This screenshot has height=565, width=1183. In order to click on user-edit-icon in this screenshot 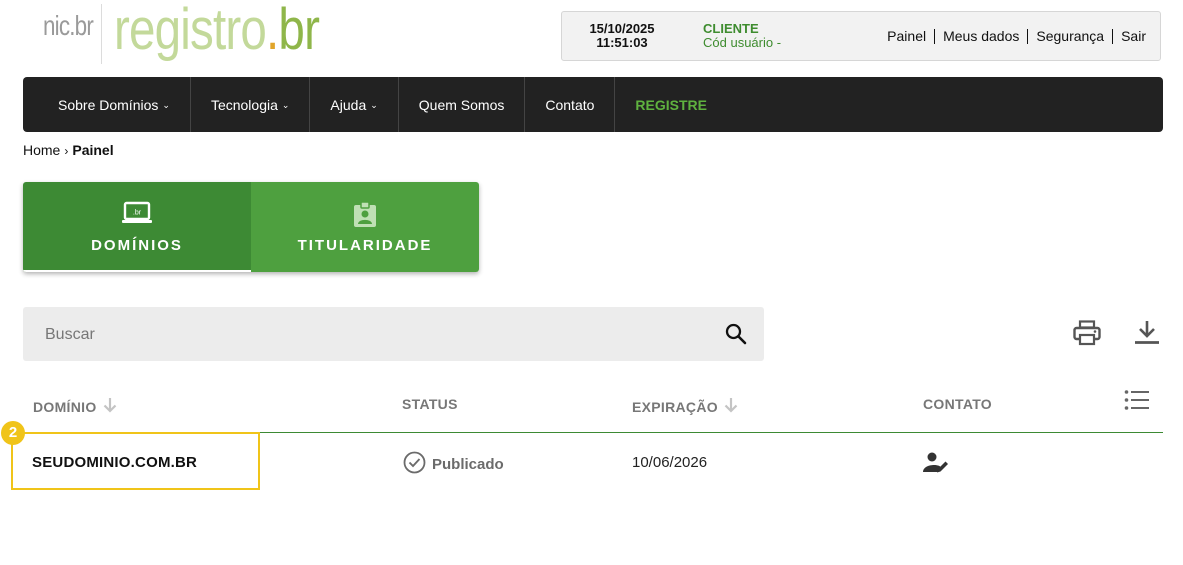, I will do `click(936, 465)`.